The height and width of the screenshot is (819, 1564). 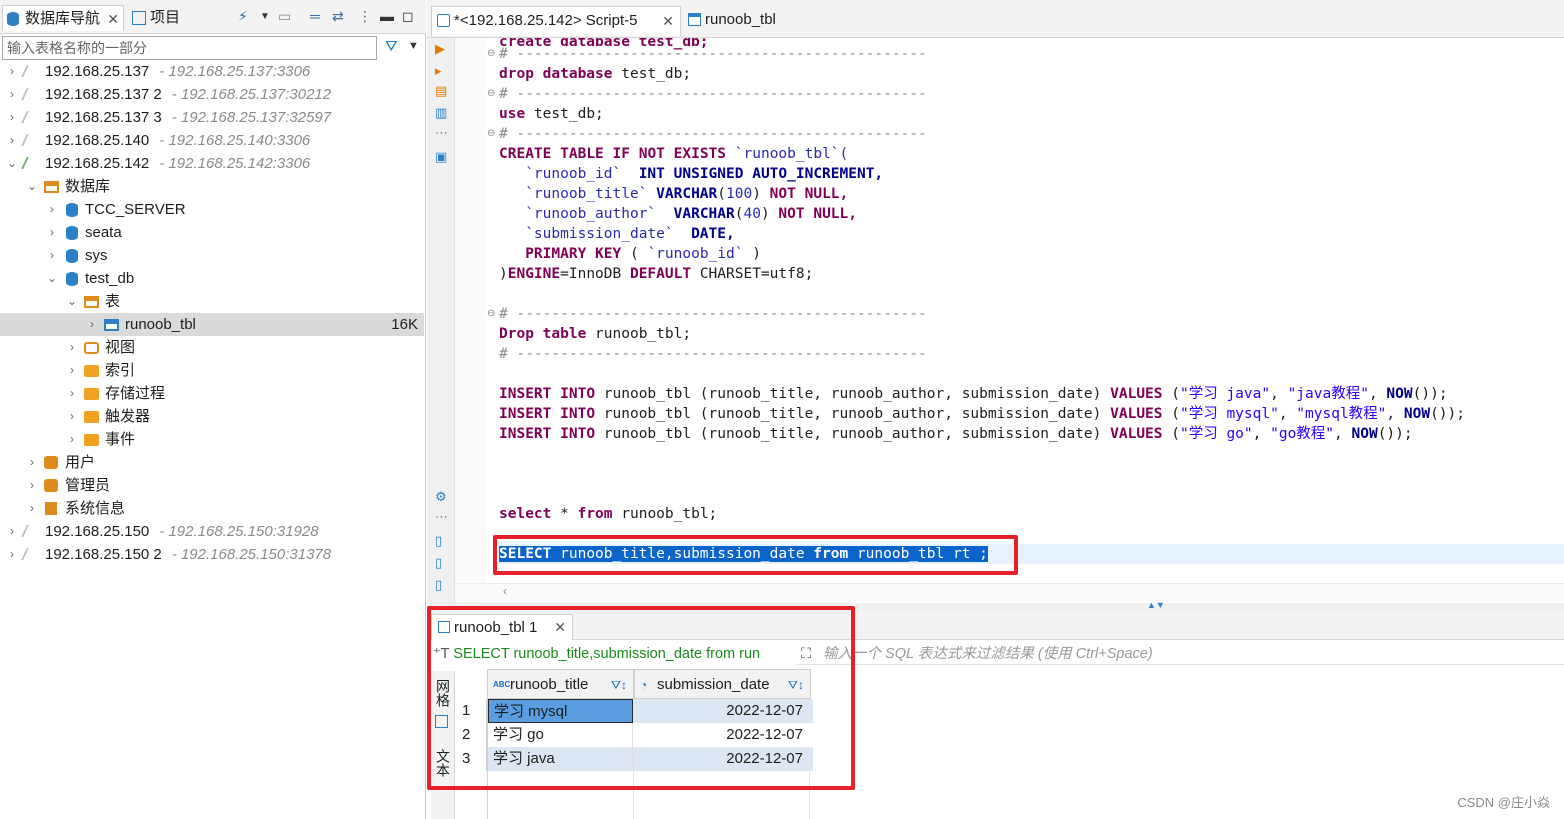 What do you see at coordinates (212, 186) in the screenshot?
I see `tree-databases-folder: ⌄ 数据库` at bounding box center [212, 186].